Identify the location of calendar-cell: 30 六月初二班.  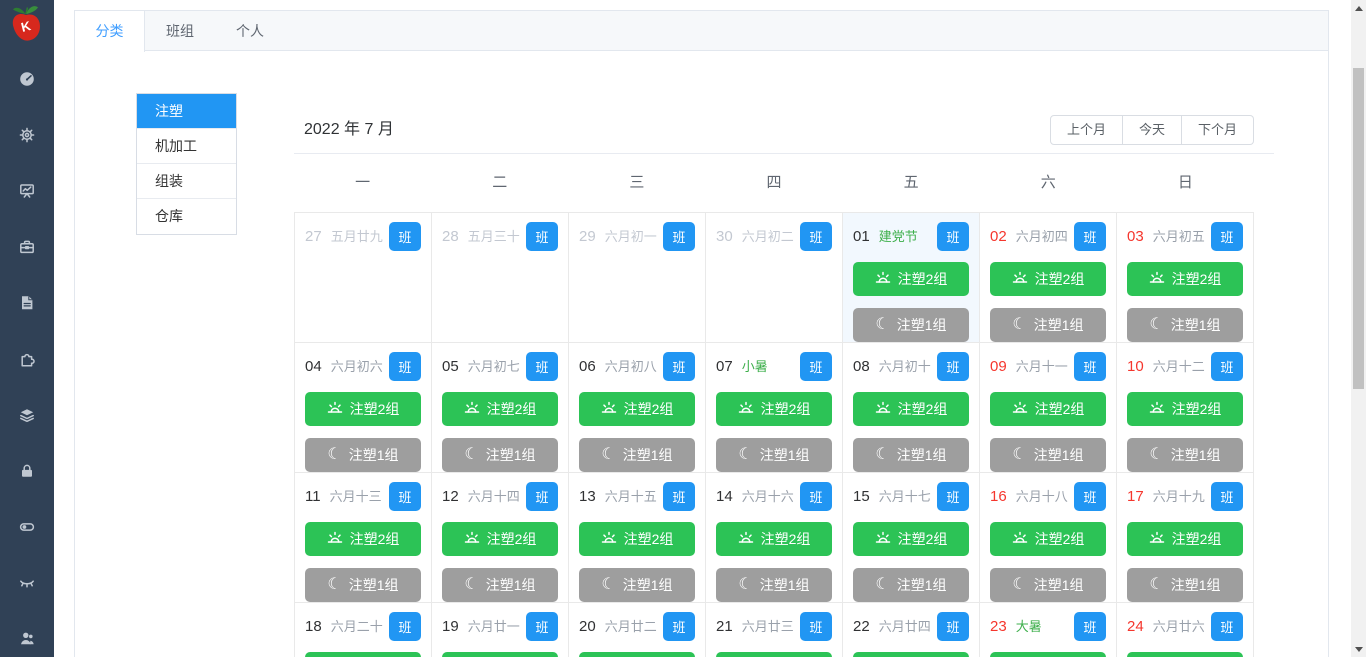
(774, 277).